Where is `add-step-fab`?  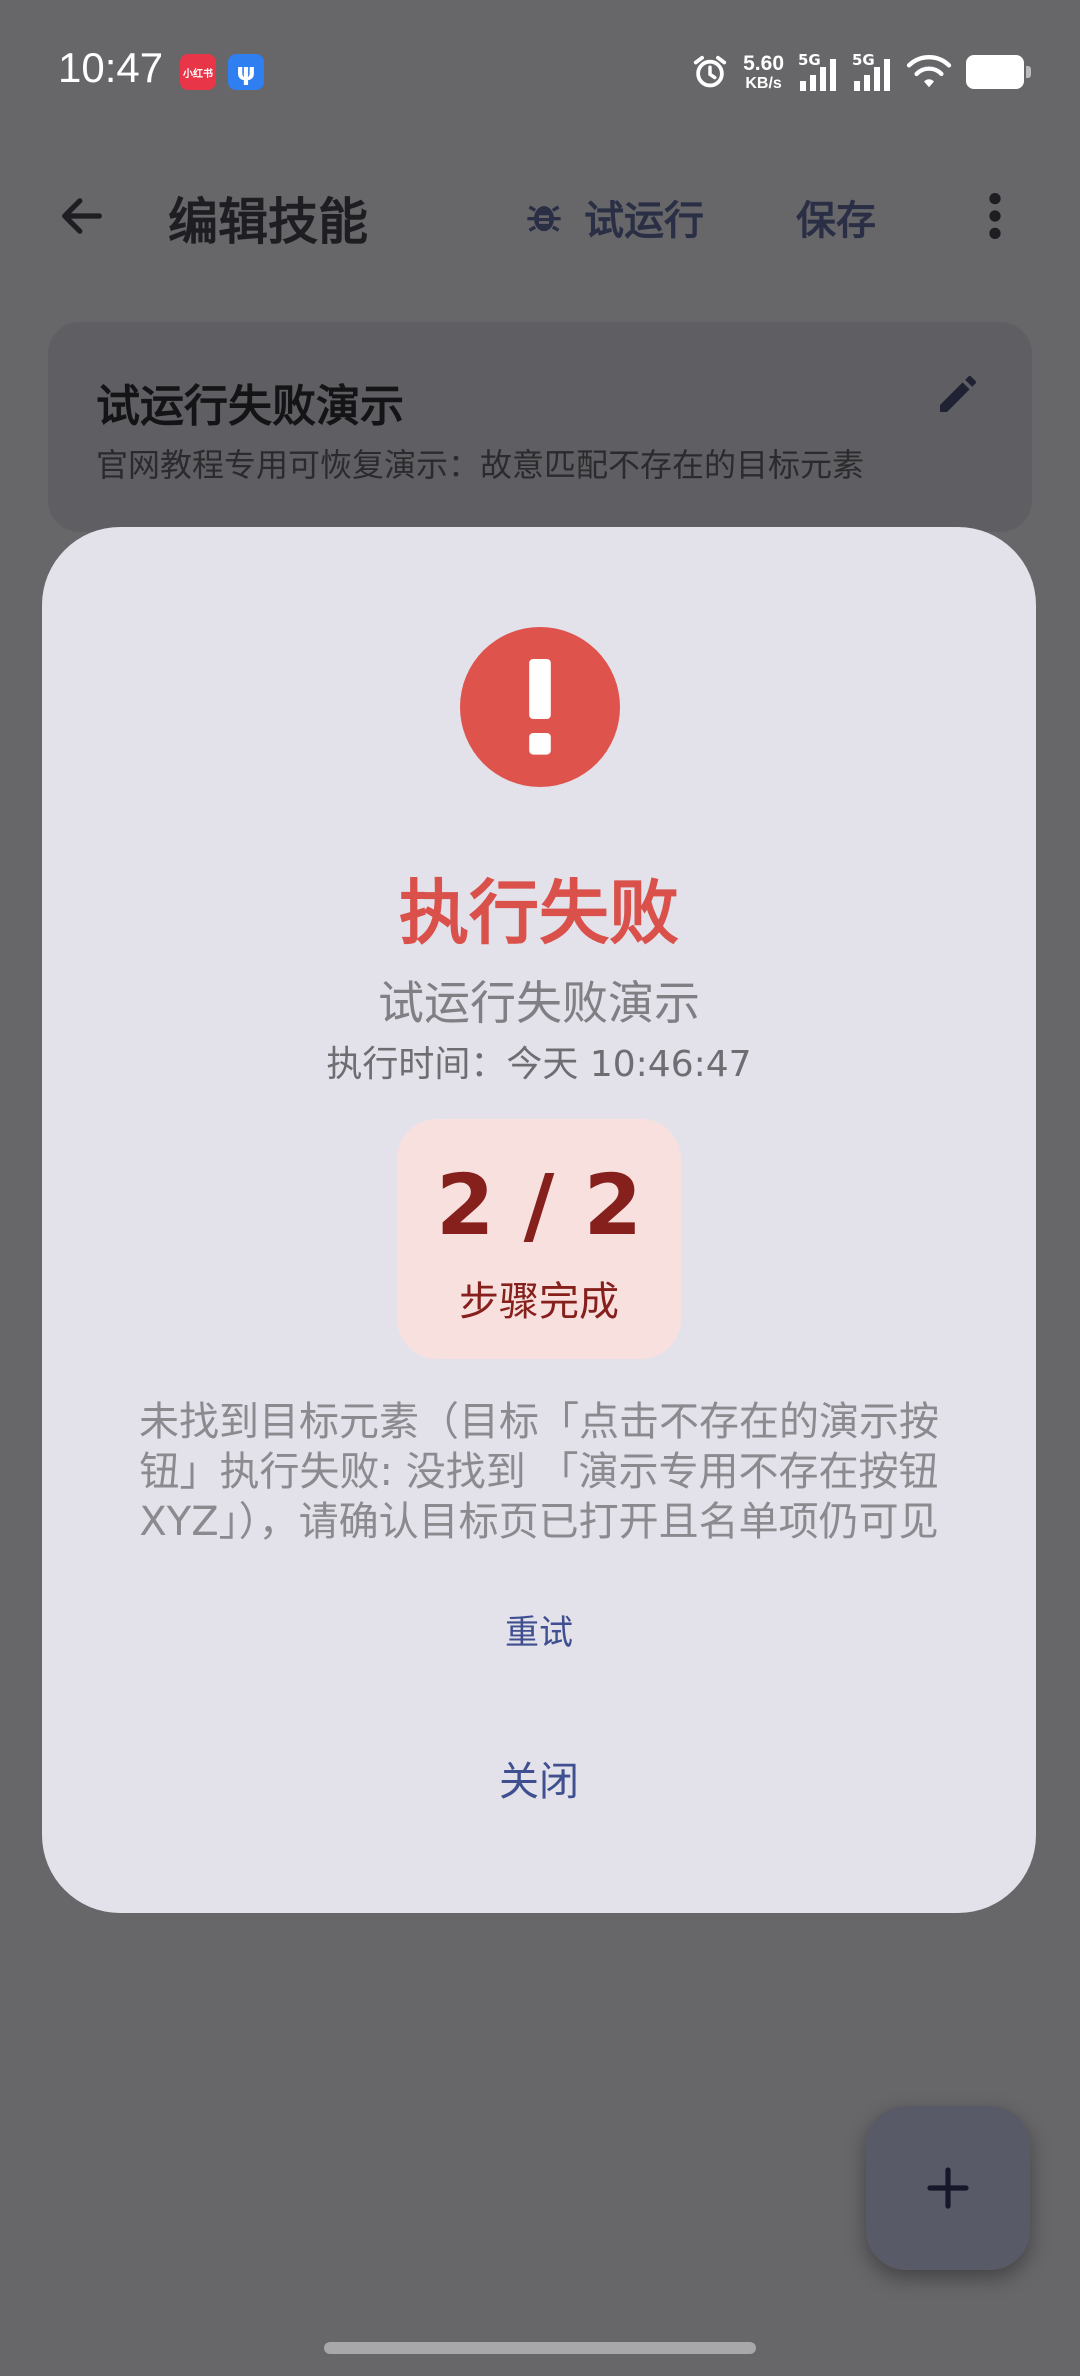
add-step-fab is located at coordinates (948, 2188).